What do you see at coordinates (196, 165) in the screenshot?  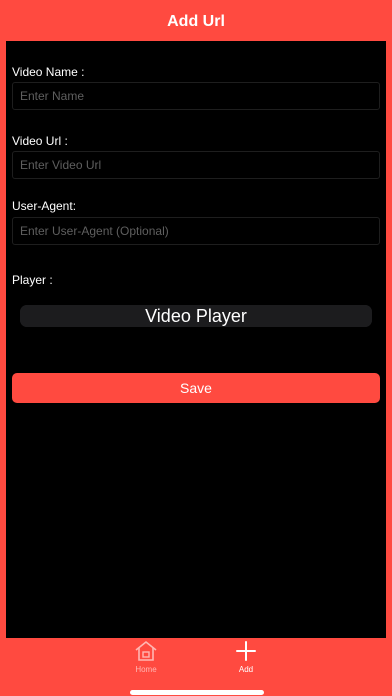 I see `video-url-input` at bounding box center [196, 165].